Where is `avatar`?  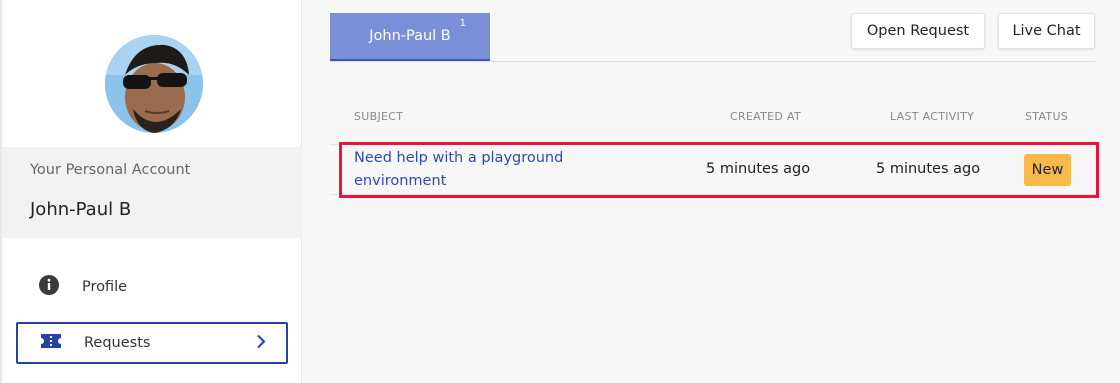
avatar is located at coordinates (154, 84).